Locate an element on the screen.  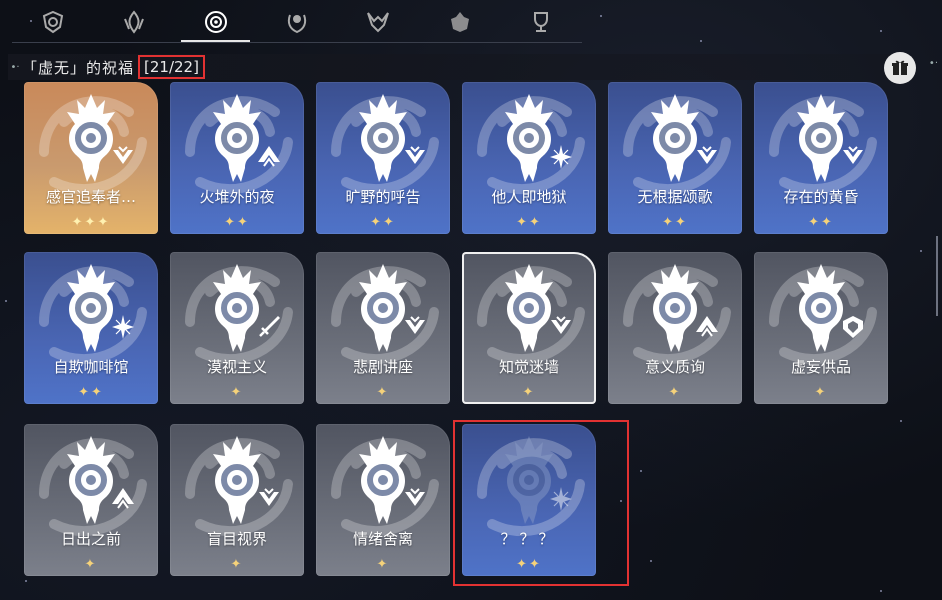
blessing-card: ？？？ ✦✦ is located at coordinates (529, 500).